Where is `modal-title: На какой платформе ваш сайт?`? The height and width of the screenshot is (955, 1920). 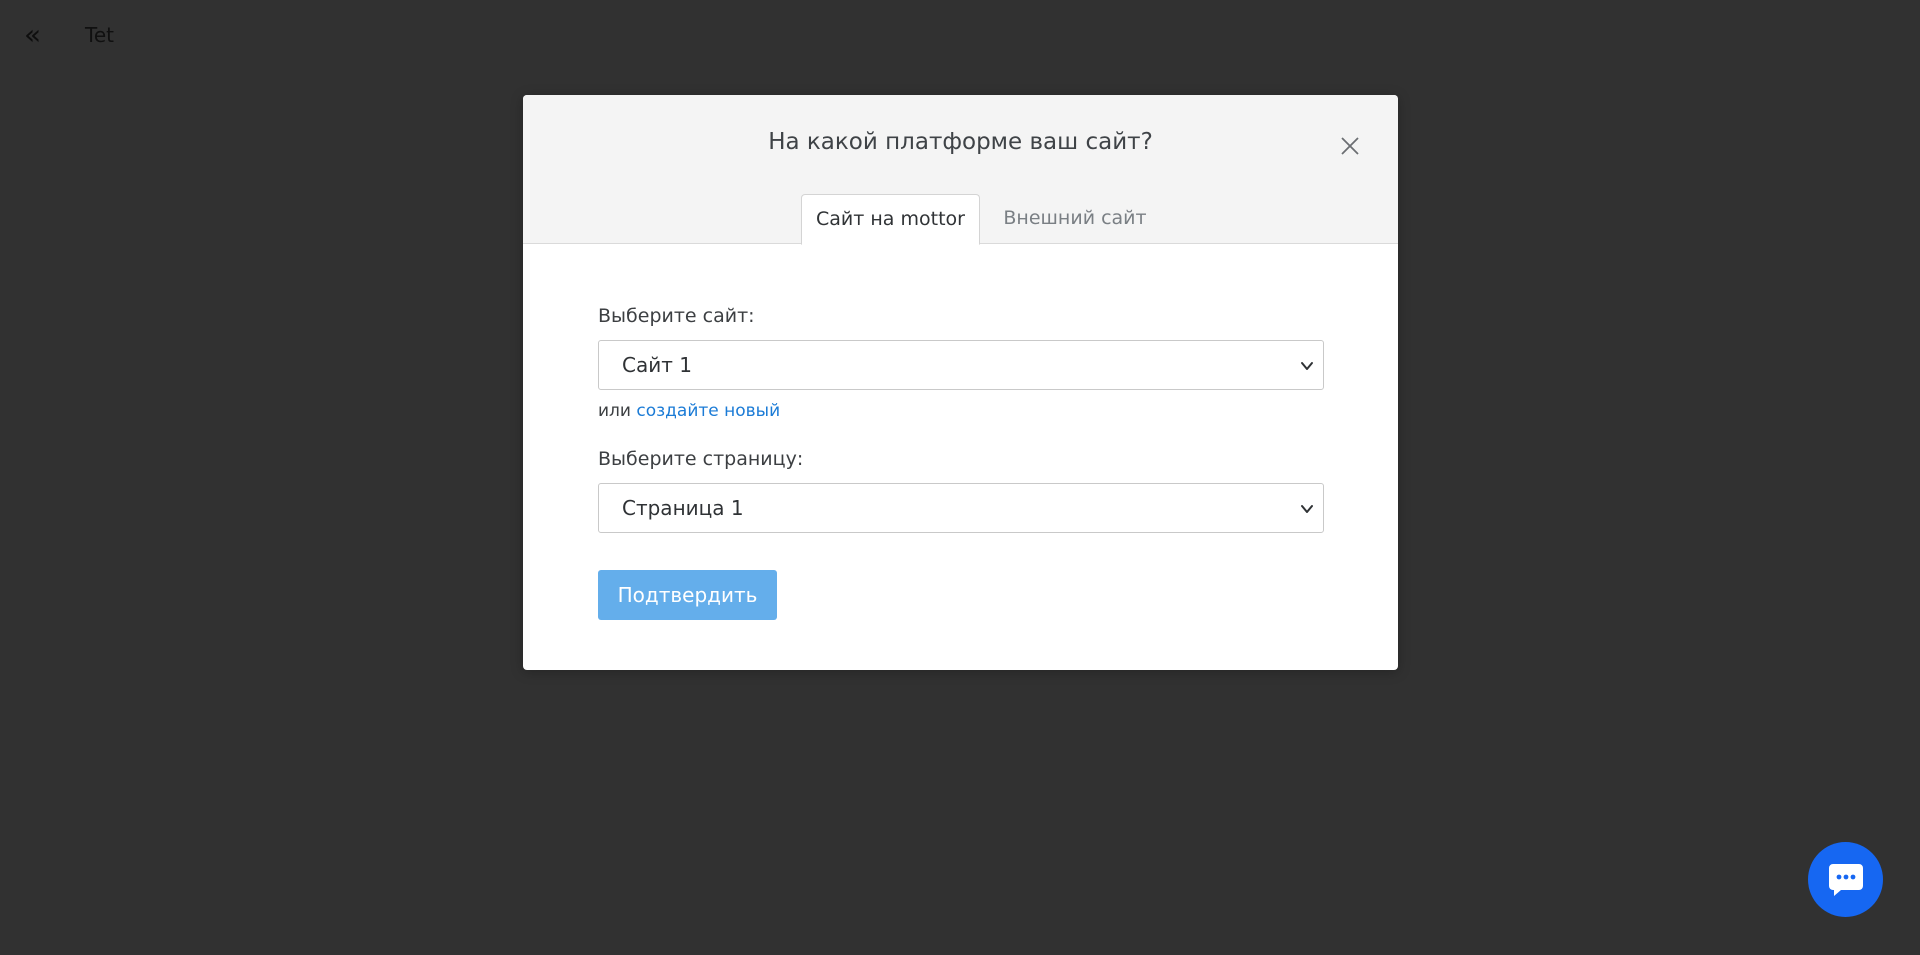
modal-title: На какой платформе ваш сайт? is located at coordinates (960, 142).